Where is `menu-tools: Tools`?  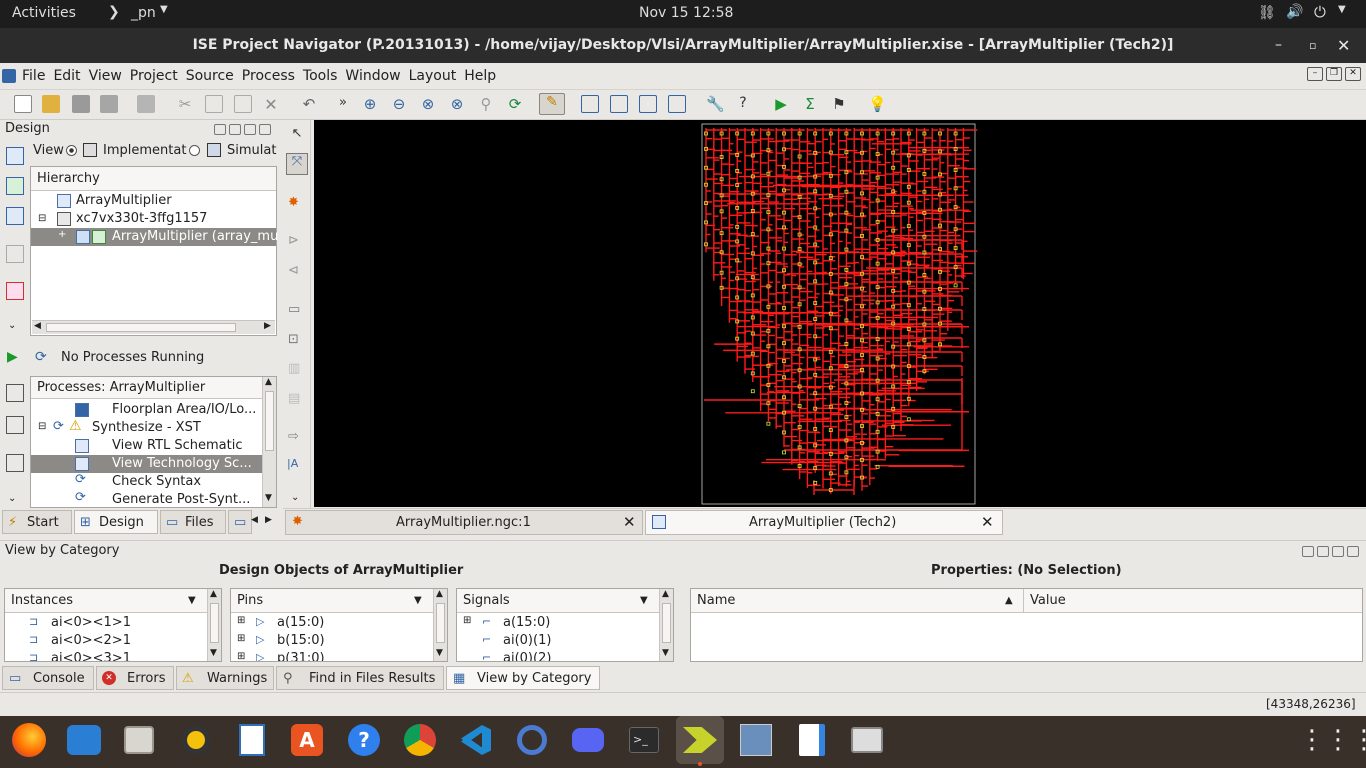
menu-tools: Tools is located at coordinates (320, 76).